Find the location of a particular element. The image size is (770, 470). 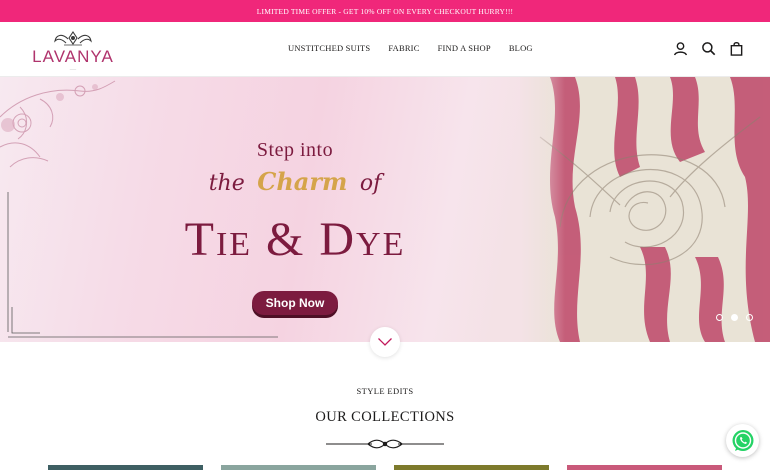

section-eyebrow: STYLE EDITS is located at coordinates (385, 391).